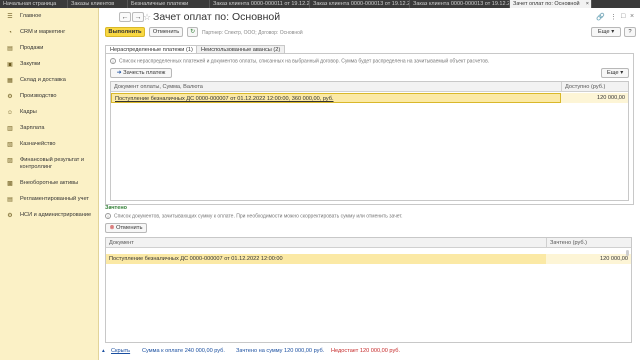 The height and width of the screenshot is (360, 640). Describe the element at coordinates (588, 259) in the screenshot. I see `credited-amount-cell: 120 000,00` at that location.